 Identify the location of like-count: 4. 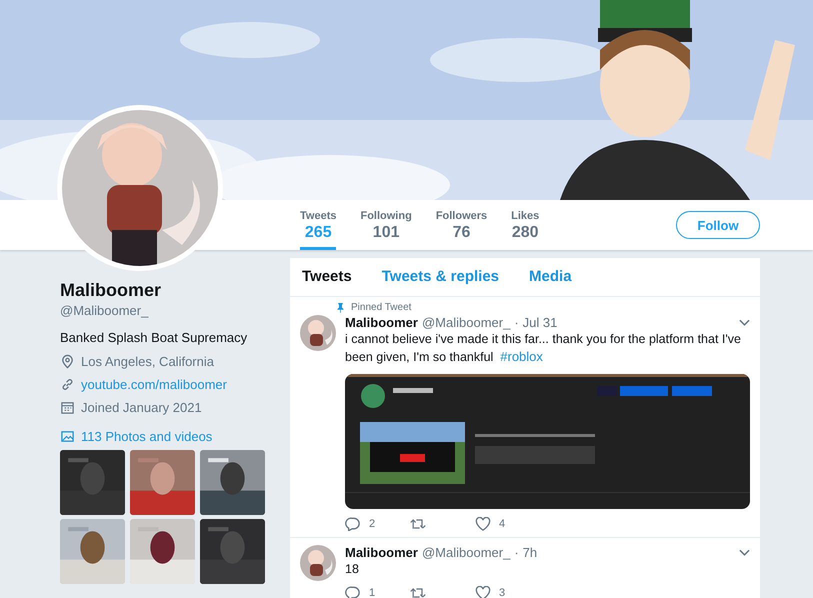
(502, 524).